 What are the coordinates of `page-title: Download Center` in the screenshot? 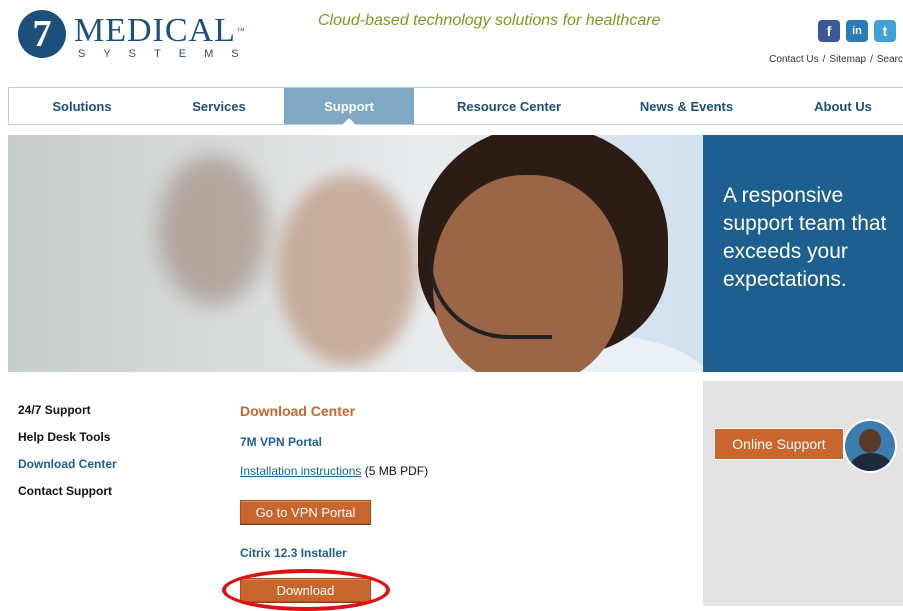 It's located at (298, 411).